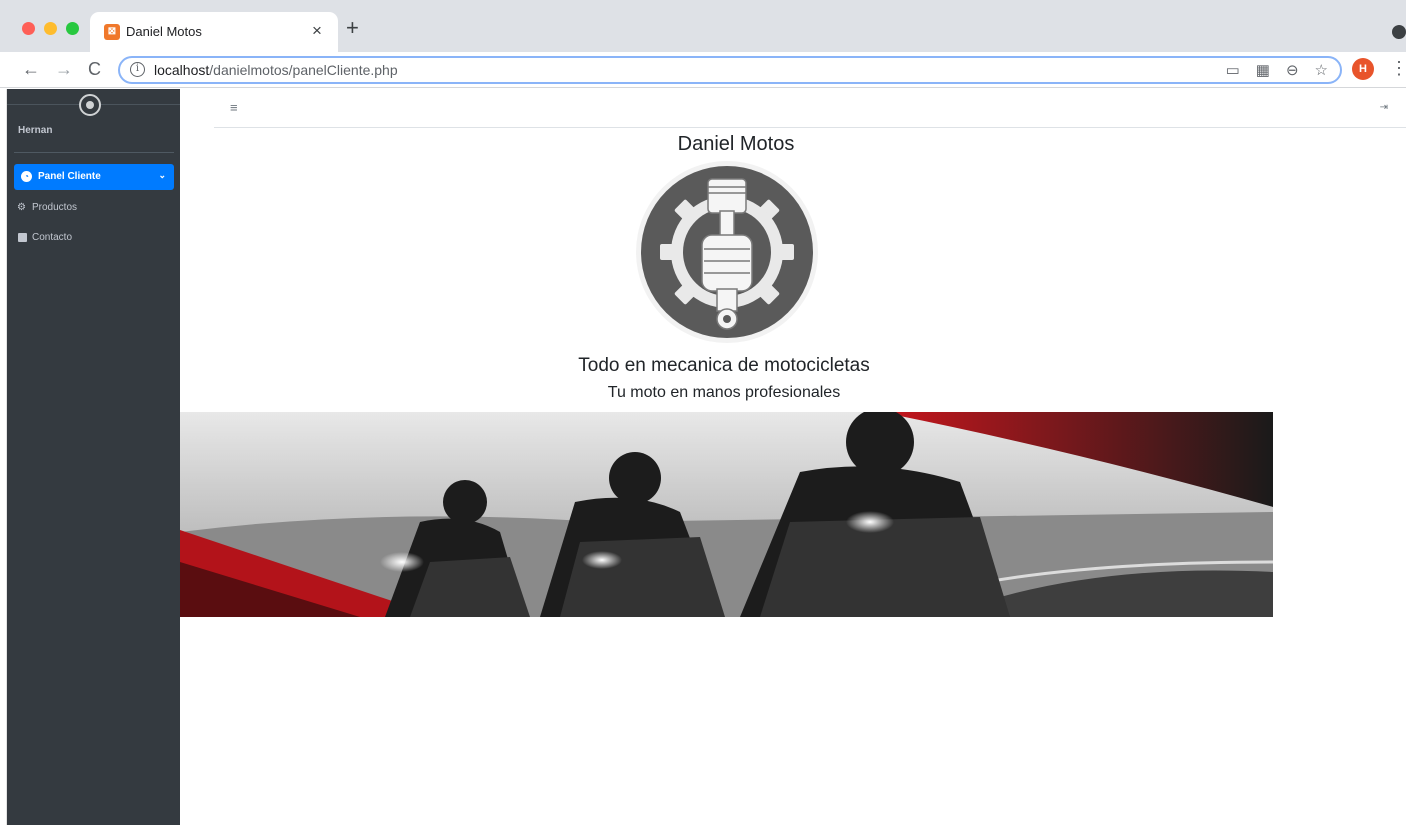 The height and width of the screenshot is (825, 1406). Describe the element at coordinates (1398, 68) in the screenshot. I see `kebab-icon: ⋮` at that location.